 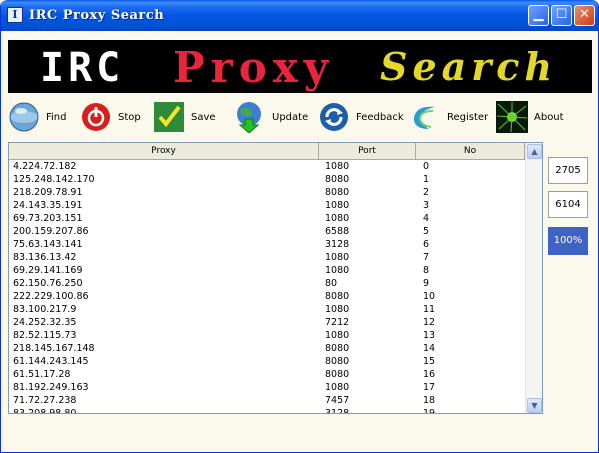 I want to click on proxy-cell: 83.100.217.9, so click(x=45, y=309).